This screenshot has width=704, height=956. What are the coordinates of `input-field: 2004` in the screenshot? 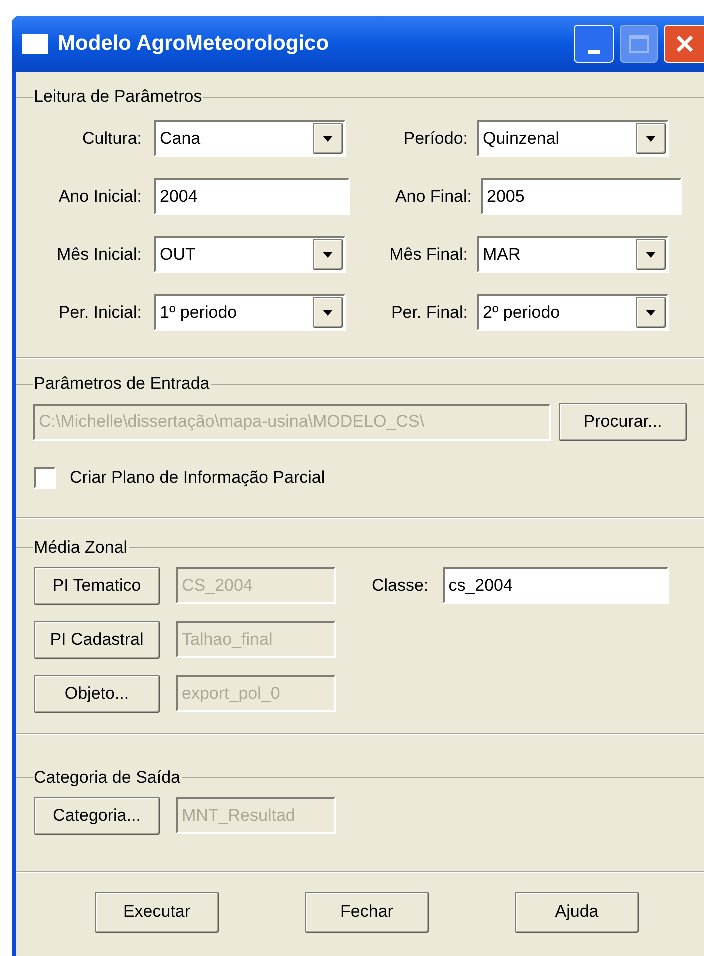 It's located at (252, 196).